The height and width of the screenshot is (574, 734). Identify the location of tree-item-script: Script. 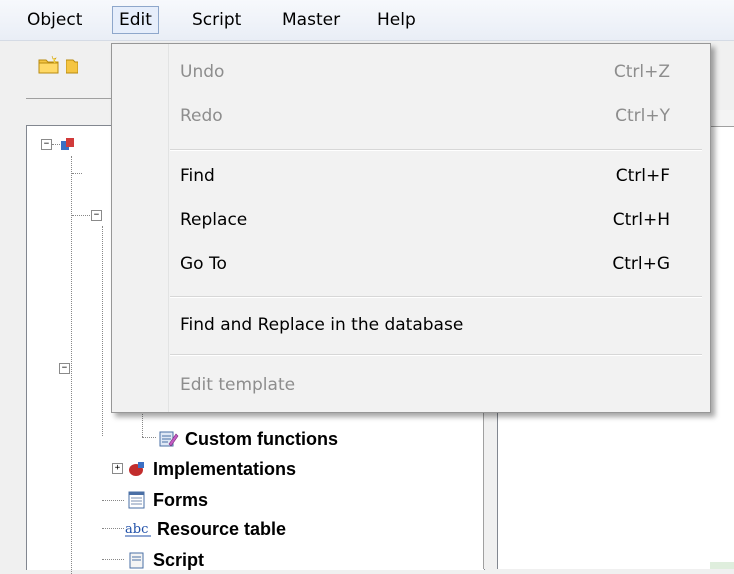
(165, 560).